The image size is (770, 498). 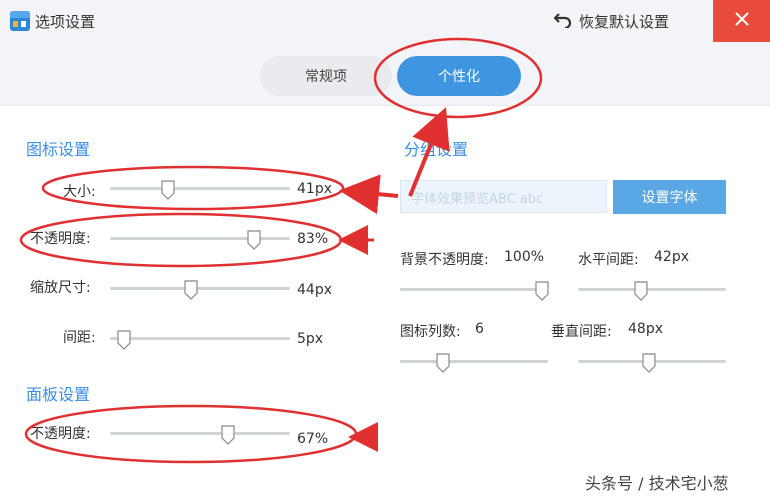 What do you see at coordinates (459, 76) in the screenshot?
I see `tab-personalize: 个性化` at bounding box center [459, 76].